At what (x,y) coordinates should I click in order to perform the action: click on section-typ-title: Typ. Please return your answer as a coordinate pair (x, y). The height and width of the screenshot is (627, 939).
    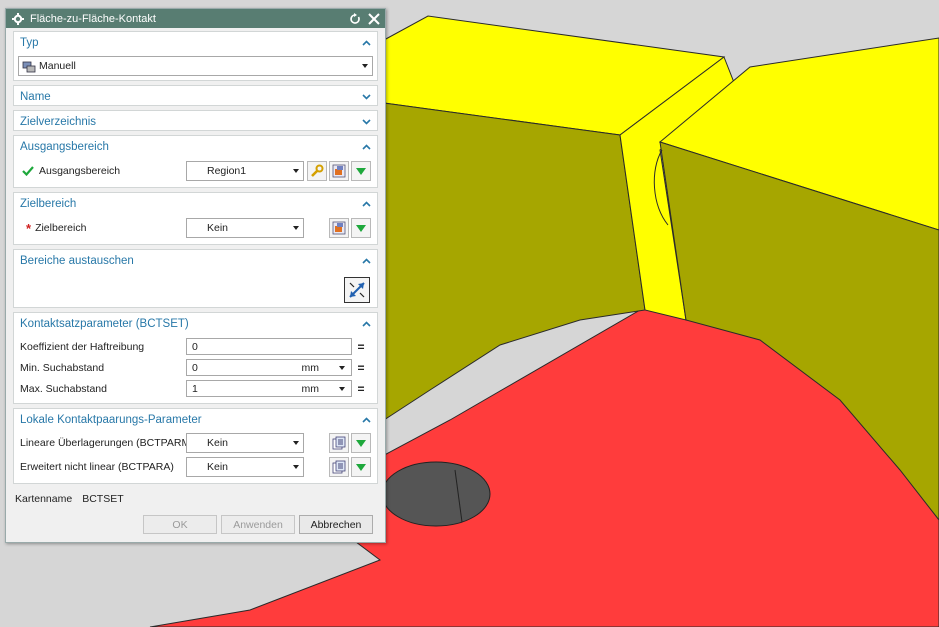
    Looking at the image, I should click on (29, 42).